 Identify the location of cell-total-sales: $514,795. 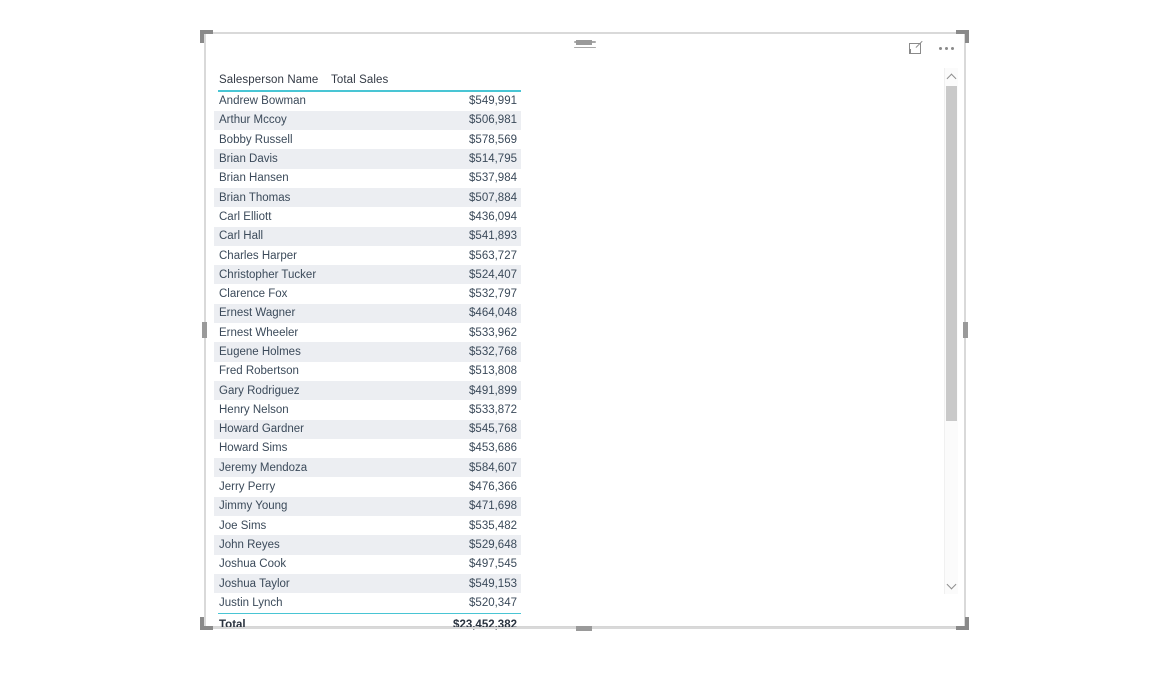
(493, 159).